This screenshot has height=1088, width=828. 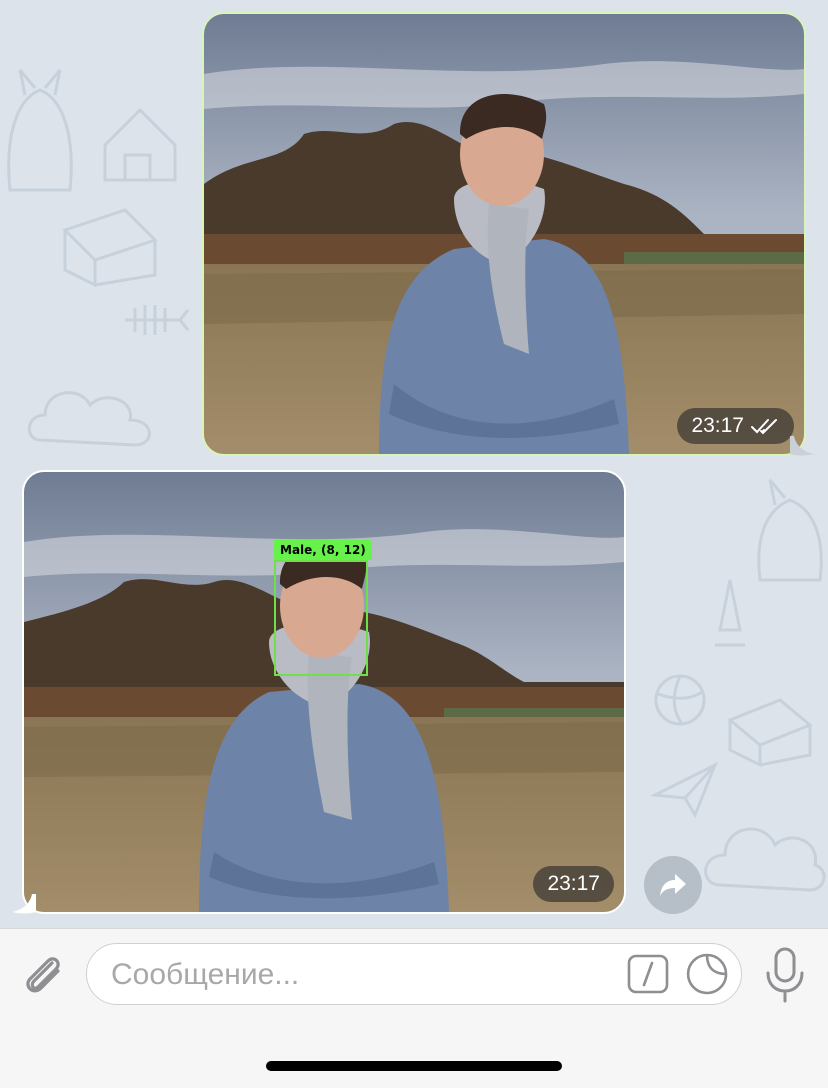 I want to click on sticker-icon, so click(x=707, y=974).